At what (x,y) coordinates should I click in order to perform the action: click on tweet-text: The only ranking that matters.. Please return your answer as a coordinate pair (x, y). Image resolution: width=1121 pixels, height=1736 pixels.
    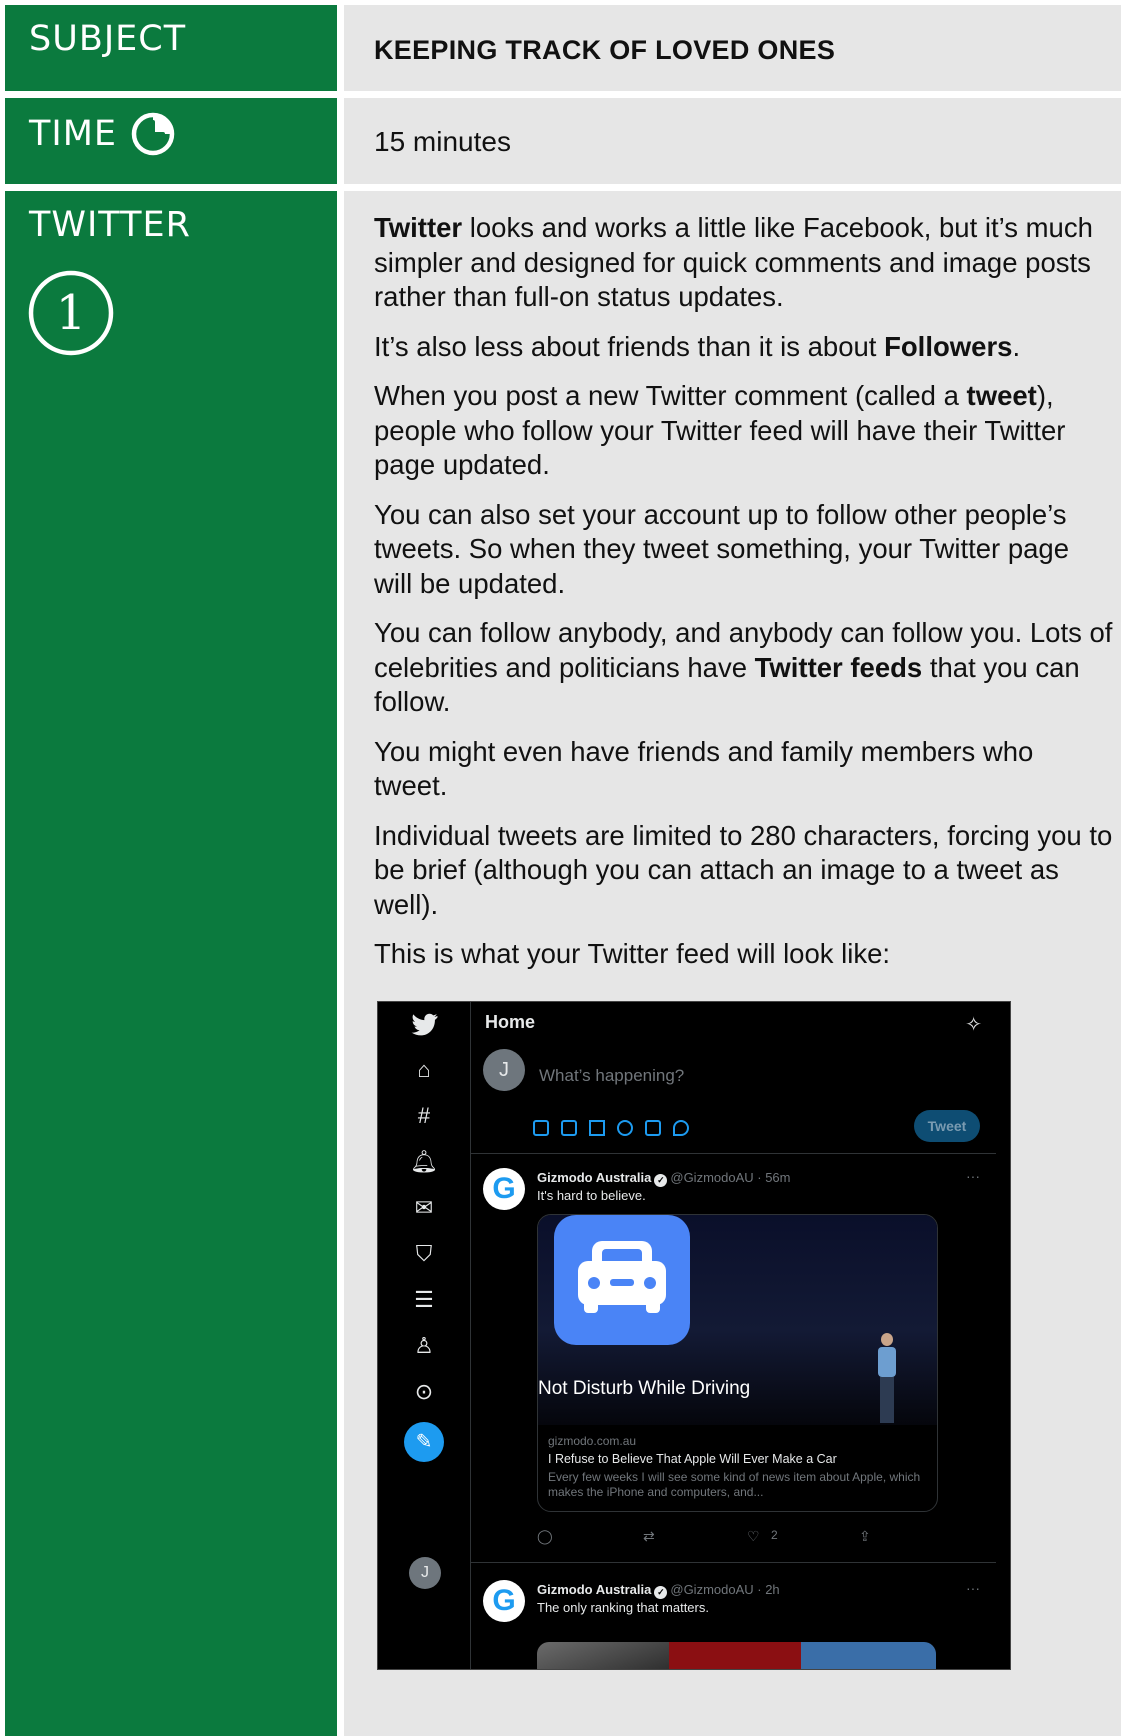
    Looking at the image, I should click on (623, 1607).